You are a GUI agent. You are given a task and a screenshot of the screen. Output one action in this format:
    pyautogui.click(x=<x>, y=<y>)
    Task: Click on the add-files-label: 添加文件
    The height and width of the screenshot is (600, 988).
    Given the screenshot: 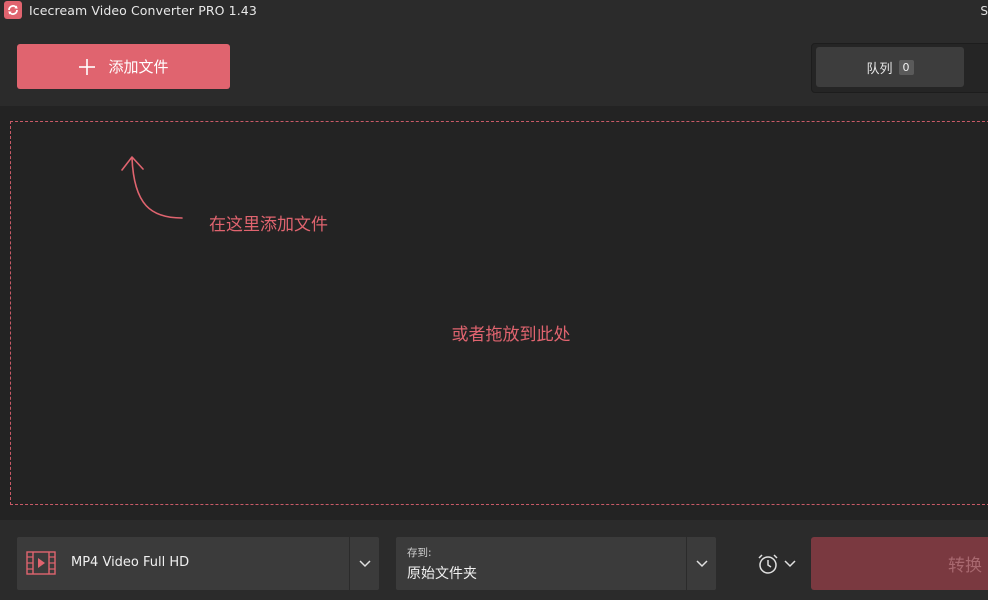 What is the action you would take?
    pyautogui.click(x=138, y=67)
    